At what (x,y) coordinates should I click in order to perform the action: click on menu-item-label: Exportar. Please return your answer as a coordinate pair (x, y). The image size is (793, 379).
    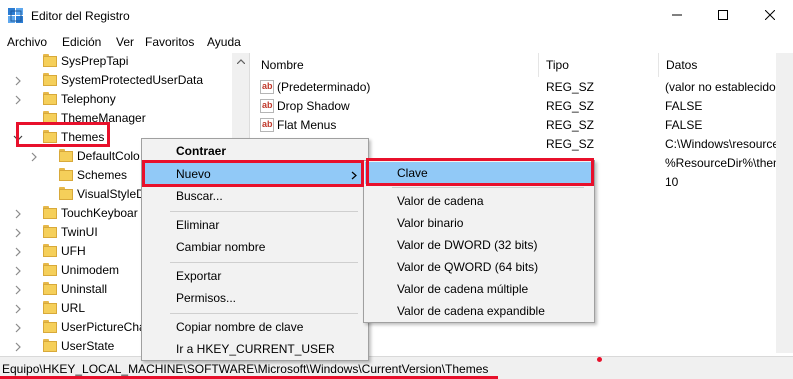
    Looking at the image, I should click on (199, 275).